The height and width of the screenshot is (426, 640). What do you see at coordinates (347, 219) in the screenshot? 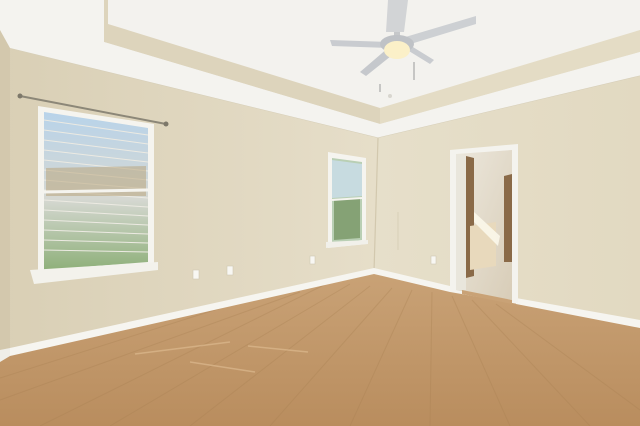
I see `tree-foliage` at bounding box center [347, 219].